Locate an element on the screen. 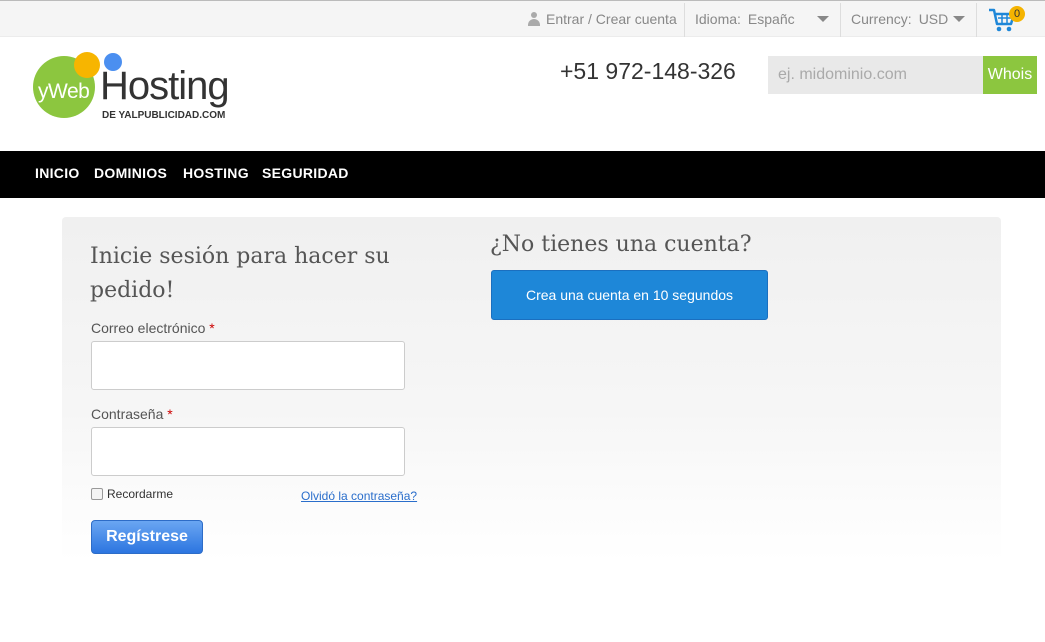 Image resolution: width=1045 pixels, height=642 pixels. currency-label: Currency: is located at coordinates (881, 19).